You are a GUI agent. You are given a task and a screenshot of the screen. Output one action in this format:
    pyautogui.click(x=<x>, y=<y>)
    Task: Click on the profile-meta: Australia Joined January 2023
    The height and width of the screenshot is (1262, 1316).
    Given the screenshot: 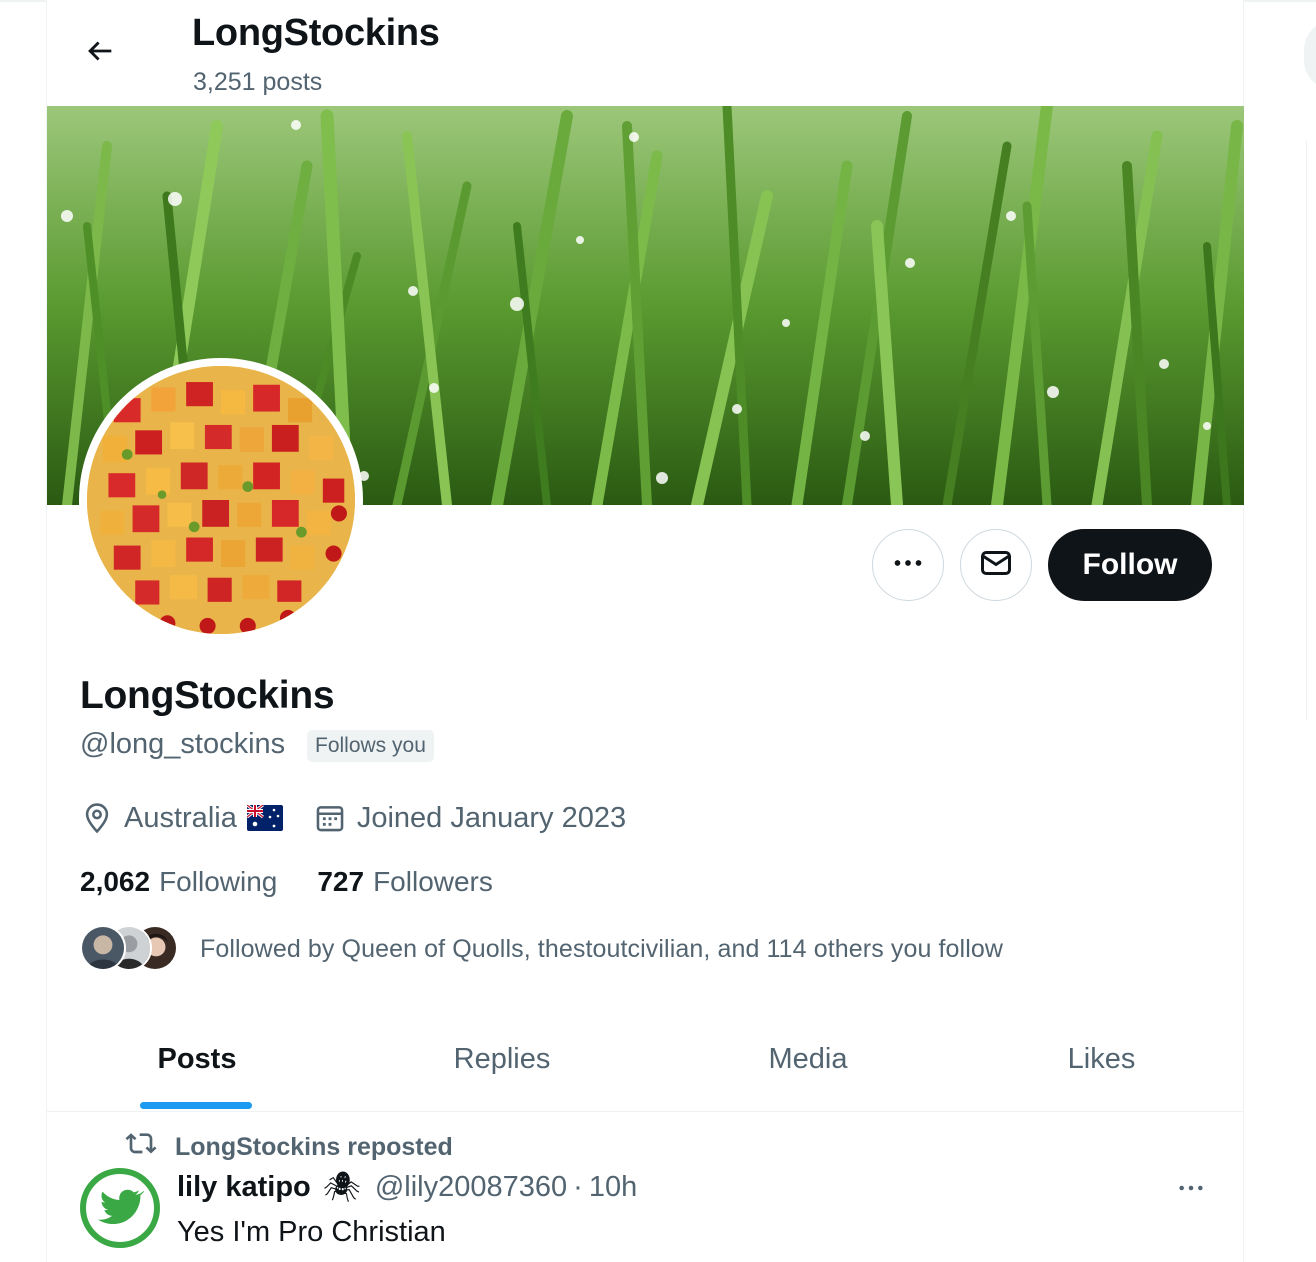 What is the action you would take?
    pyautogui.click(x=353, y=818)
    